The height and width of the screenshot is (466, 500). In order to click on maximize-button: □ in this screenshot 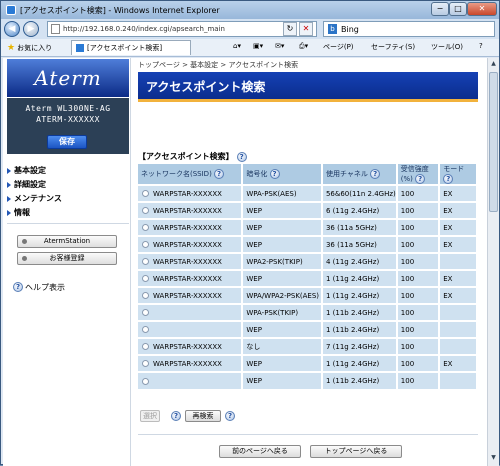, I will do `click(458, 9)`.